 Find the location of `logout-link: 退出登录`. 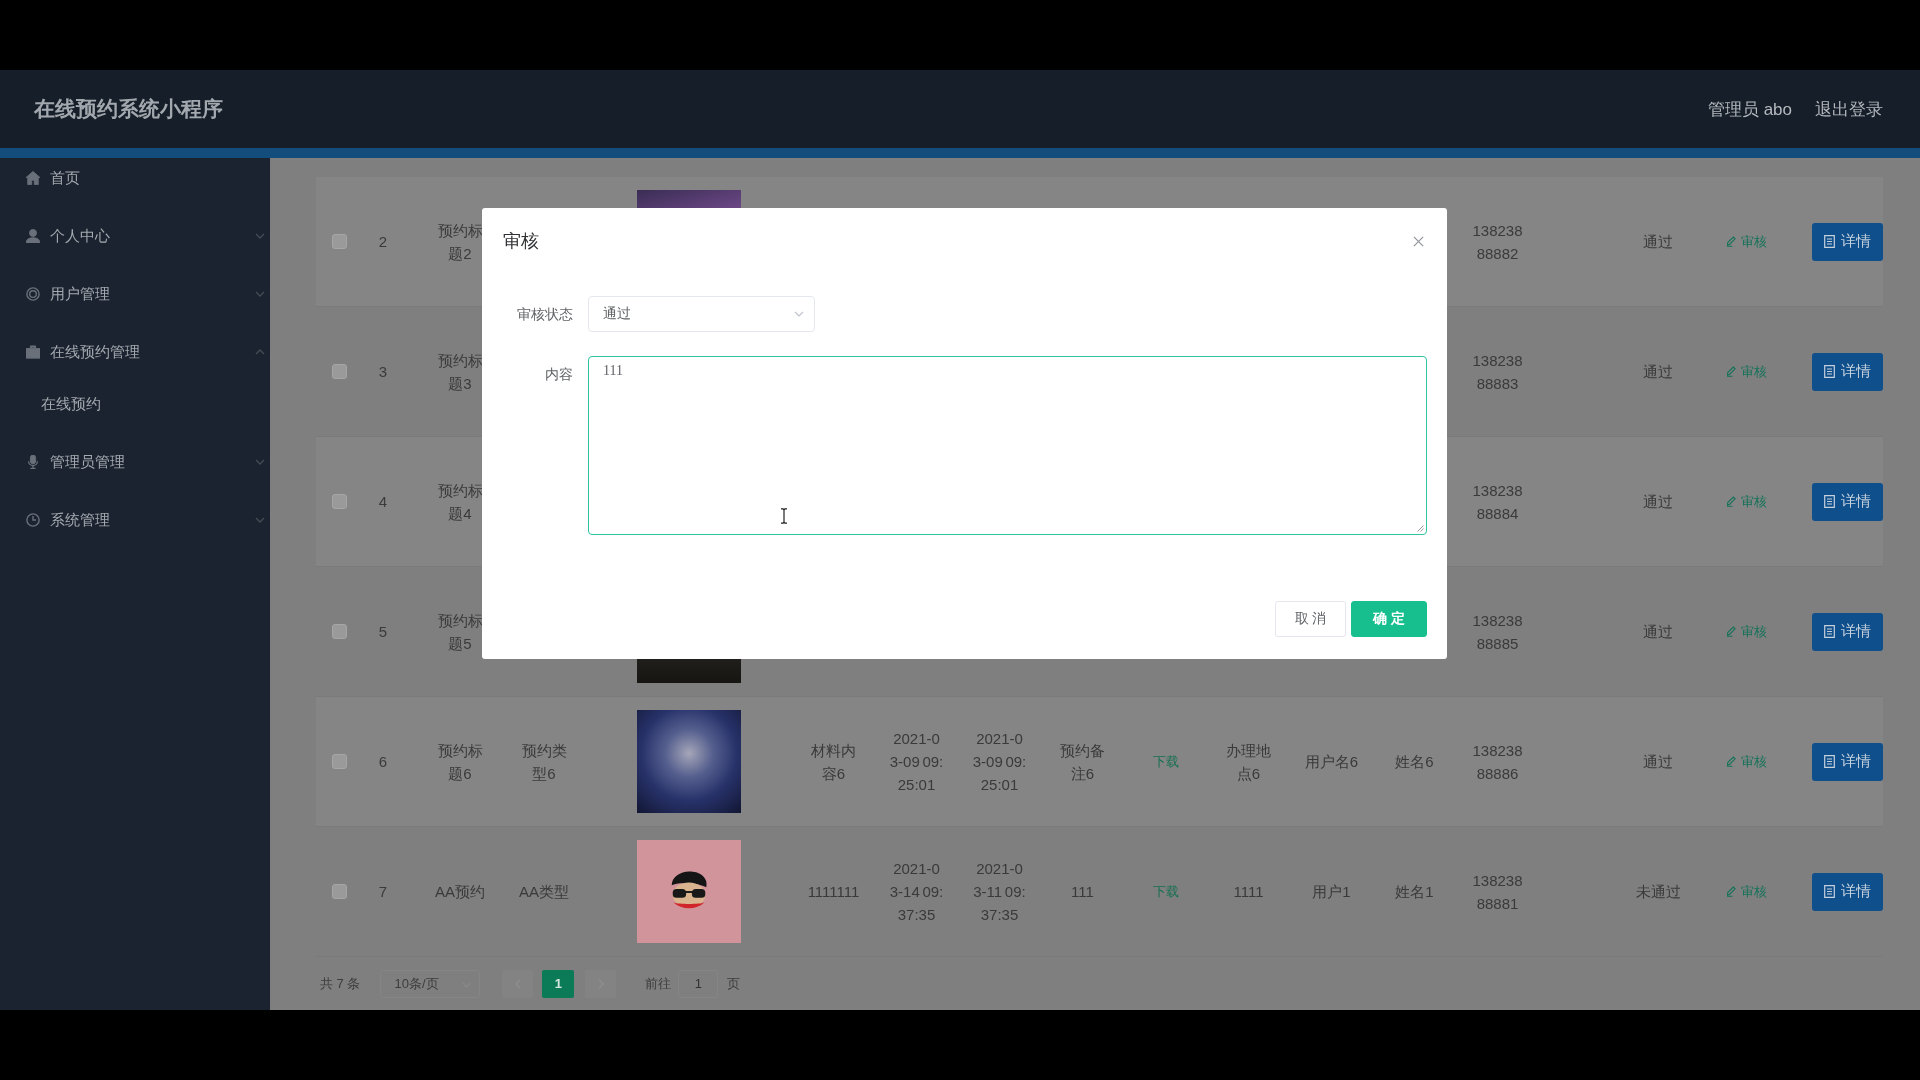

logout-link: 退出登录 is located at coordinates (1849, 109).